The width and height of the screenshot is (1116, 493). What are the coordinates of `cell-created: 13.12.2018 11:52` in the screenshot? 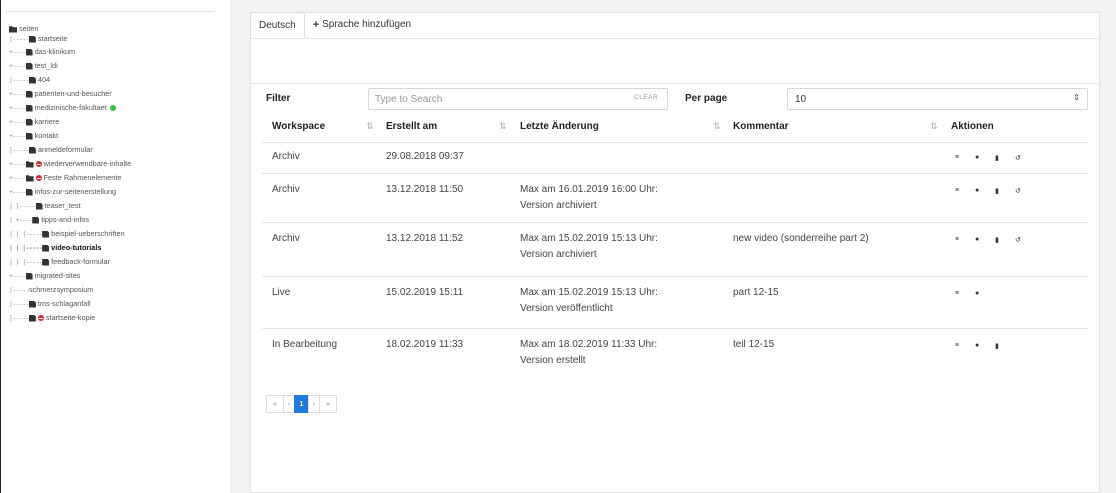 It's located at (425, 238).